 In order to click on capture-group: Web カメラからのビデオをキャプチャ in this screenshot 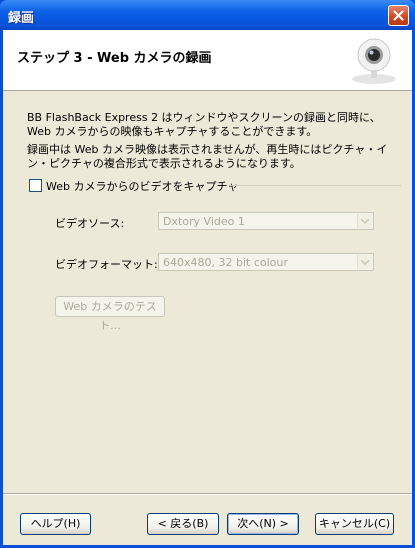, I will do `click(215, 186)`.